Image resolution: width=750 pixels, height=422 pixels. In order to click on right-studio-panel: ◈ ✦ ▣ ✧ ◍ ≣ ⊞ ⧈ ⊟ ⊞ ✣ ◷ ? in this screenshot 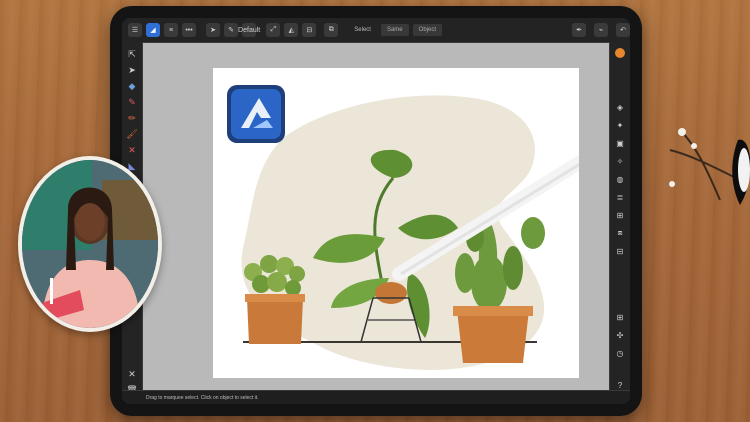, I will do `click(619, 216)`.